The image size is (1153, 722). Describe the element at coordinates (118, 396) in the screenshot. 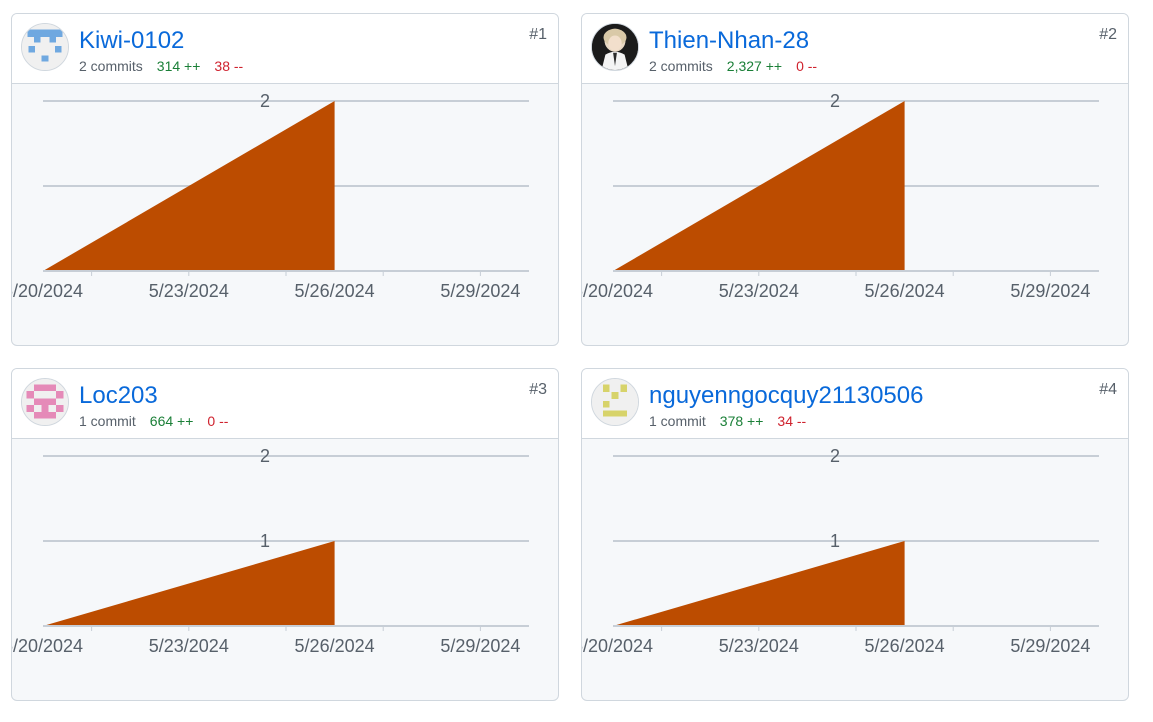

I see `contributor-username-link: Loc203` at that location.